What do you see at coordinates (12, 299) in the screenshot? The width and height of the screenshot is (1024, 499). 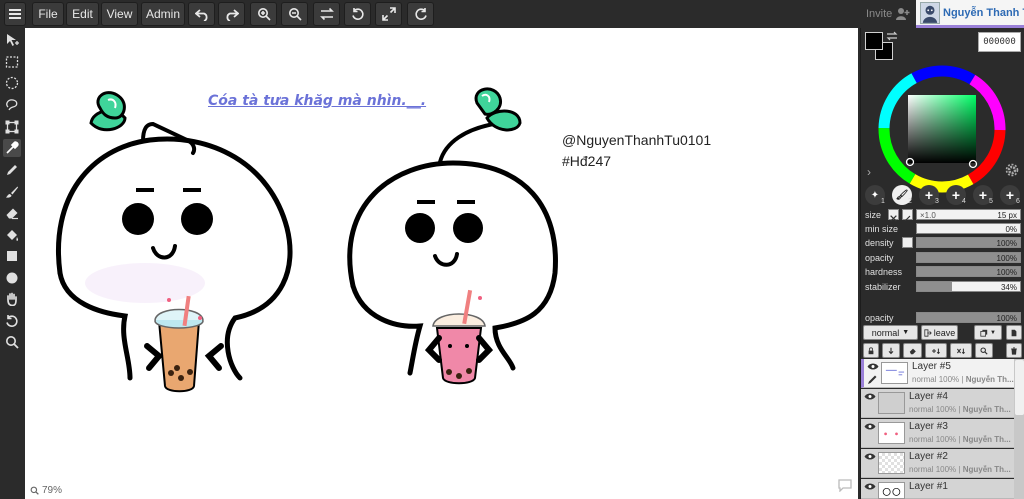 I see `tool-hand` at bounding box center [12, 299].